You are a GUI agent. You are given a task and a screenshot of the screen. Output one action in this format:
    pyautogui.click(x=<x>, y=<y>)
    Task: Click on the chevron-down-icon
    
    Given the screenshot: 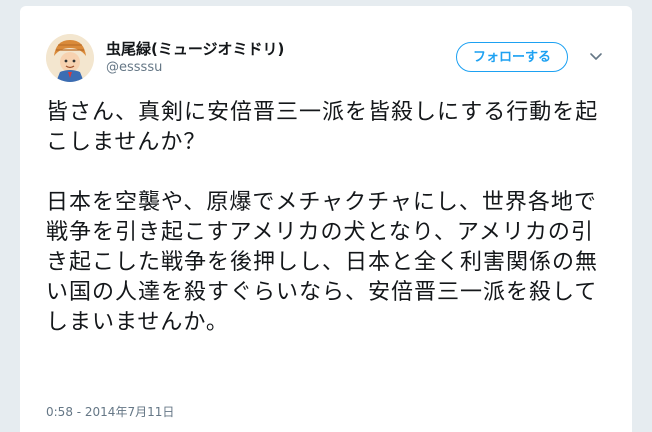 What is the action you would take?
    pyautogui.click(x=596, y=56)
    